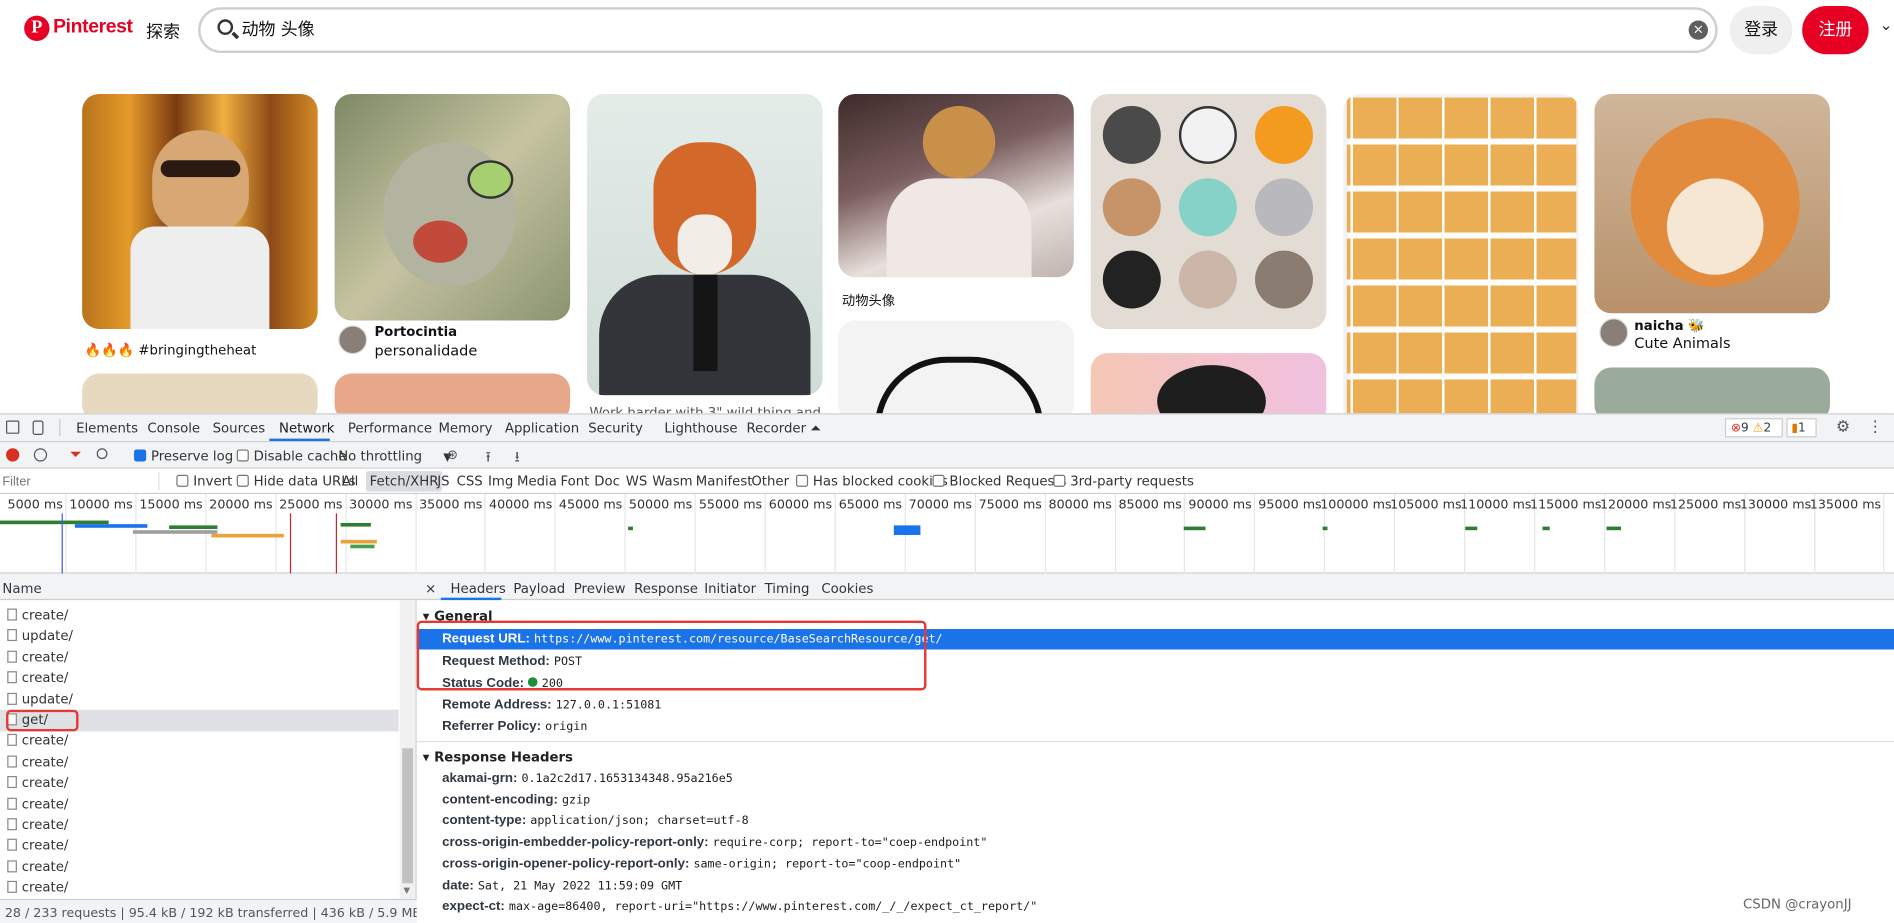 The height and width of the screenshot is (923, 1894). Describe the element at coordinates (956, 185) in the screenshot. I see `pin-image-tiger` at that location.